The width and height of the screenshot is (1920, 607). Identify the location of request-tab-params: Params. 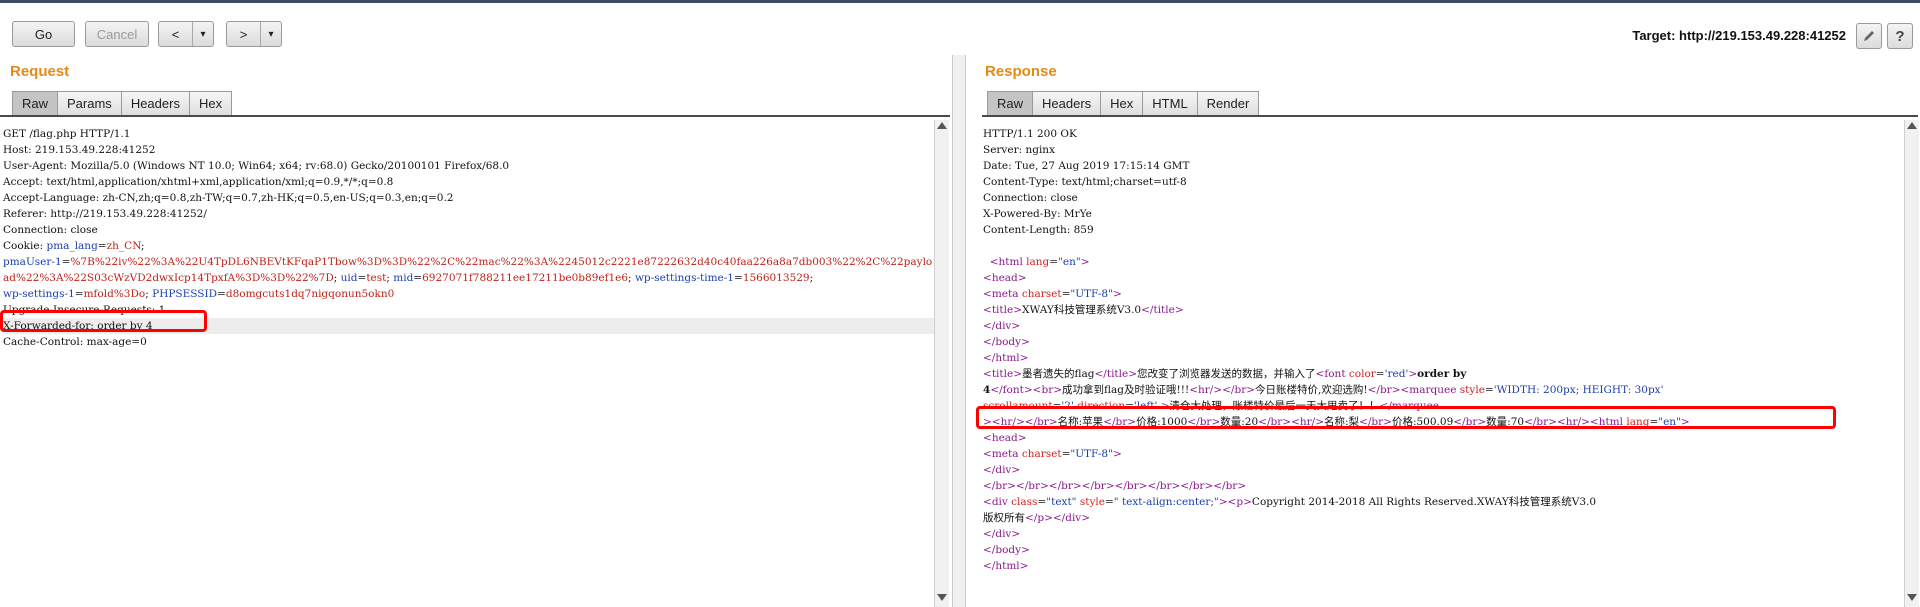
(89, 103).